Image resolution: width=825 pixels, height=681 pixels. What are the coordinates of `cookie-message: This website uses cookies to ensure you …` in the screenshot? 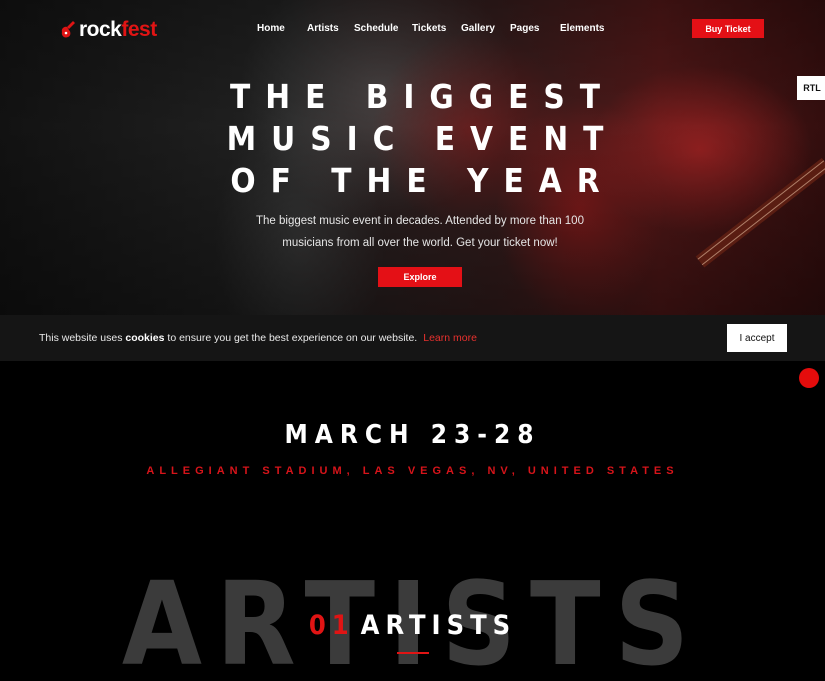 It's located at (258, 338).